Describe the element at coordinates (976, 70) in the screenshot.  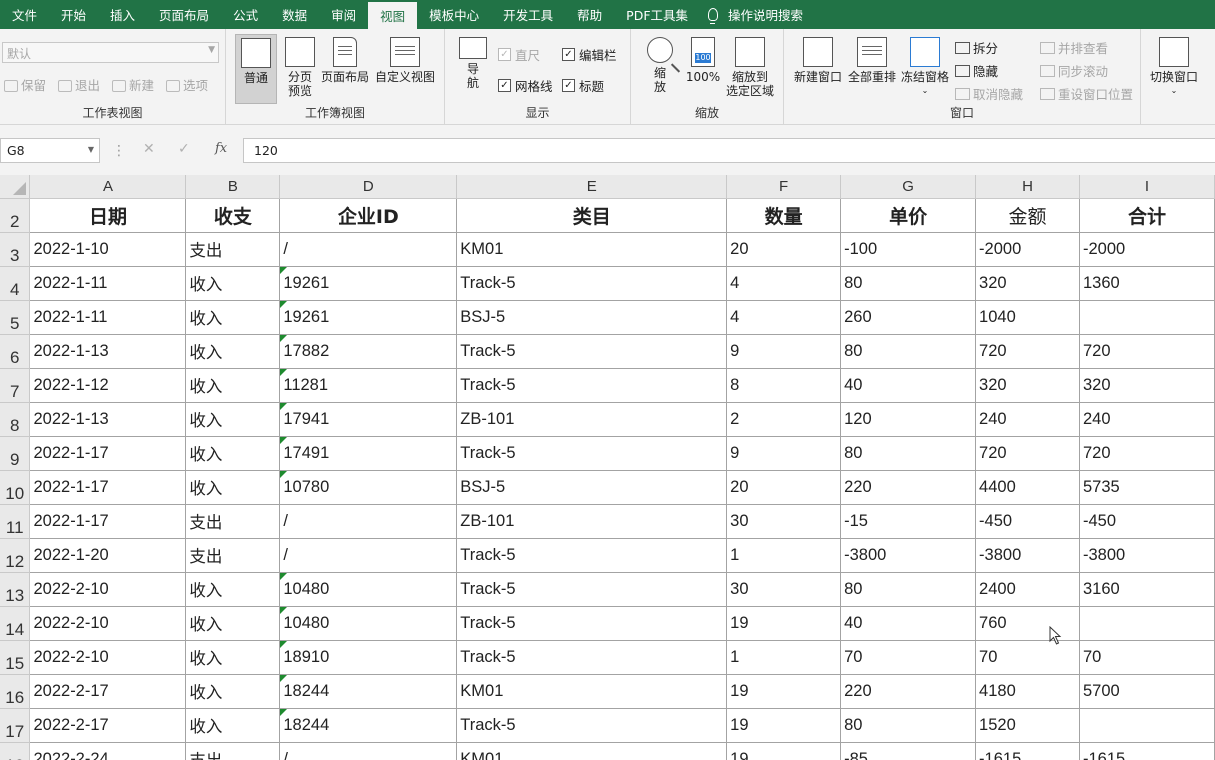
I see `hide-button: 隐藏` at that location.